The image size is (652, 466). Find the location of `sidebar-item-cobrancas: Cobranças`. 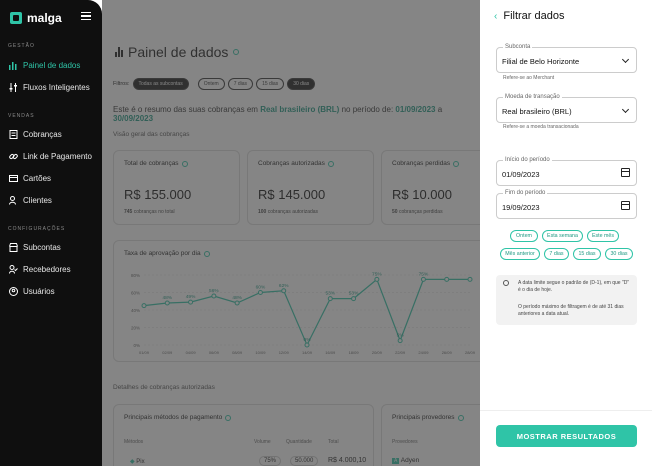

sidebar-item-cobrancas: Cobranças is located at coordinates (35, 134).